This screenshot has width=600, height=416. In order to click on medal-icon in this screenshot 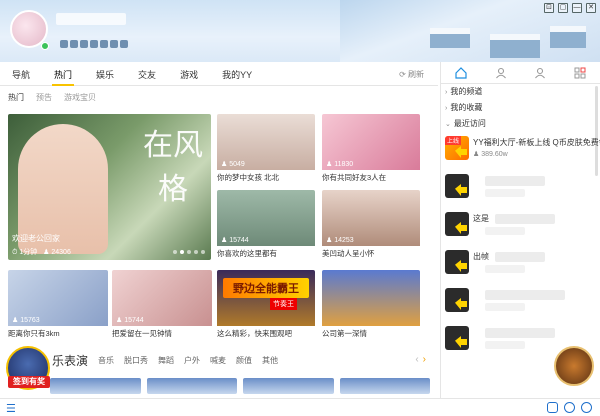, I will do `click(84, 44)`.